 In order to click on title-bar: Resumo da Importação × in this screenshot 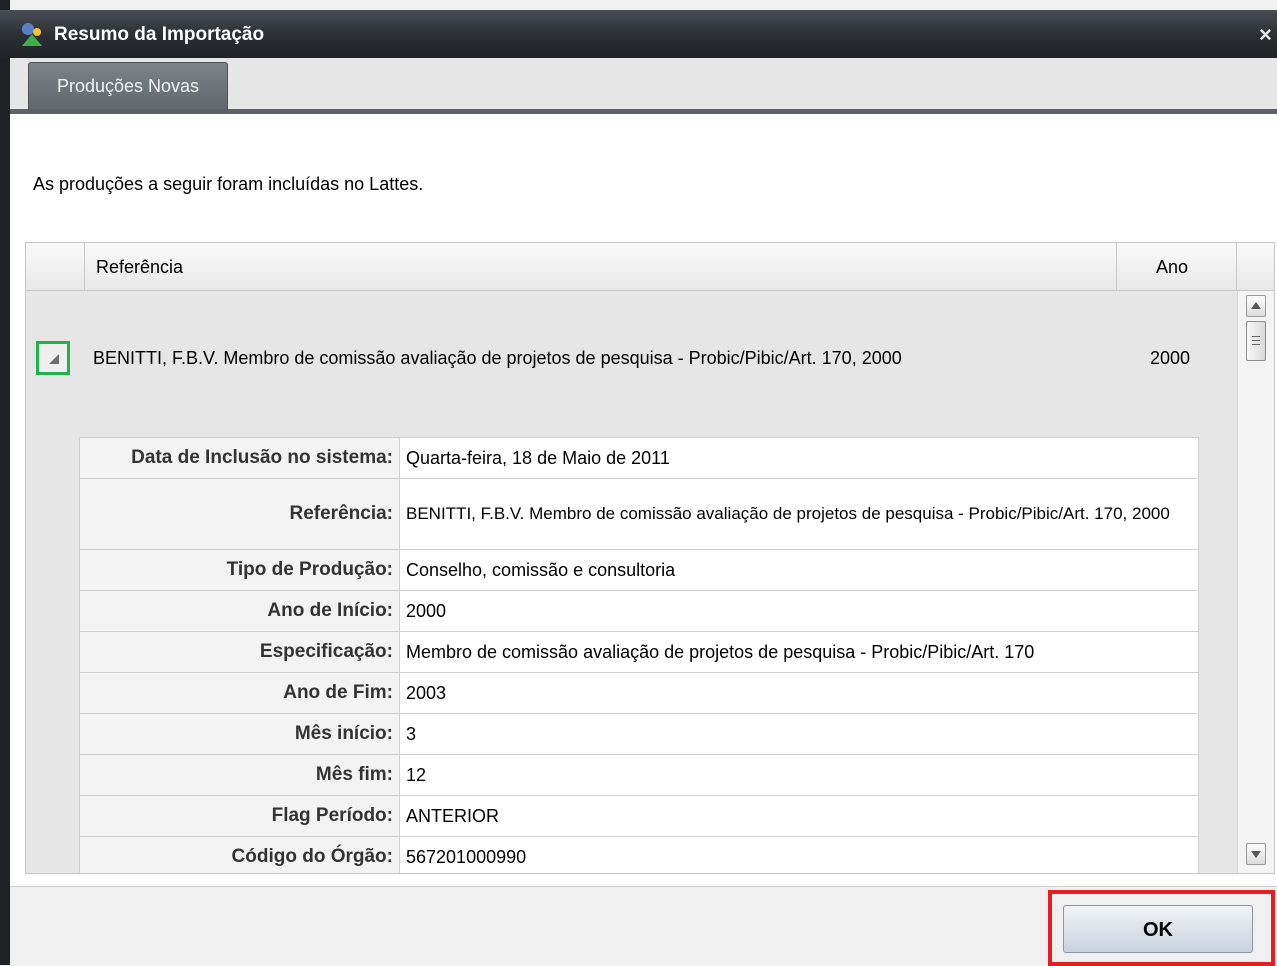, I will do `click(638, 34)`.